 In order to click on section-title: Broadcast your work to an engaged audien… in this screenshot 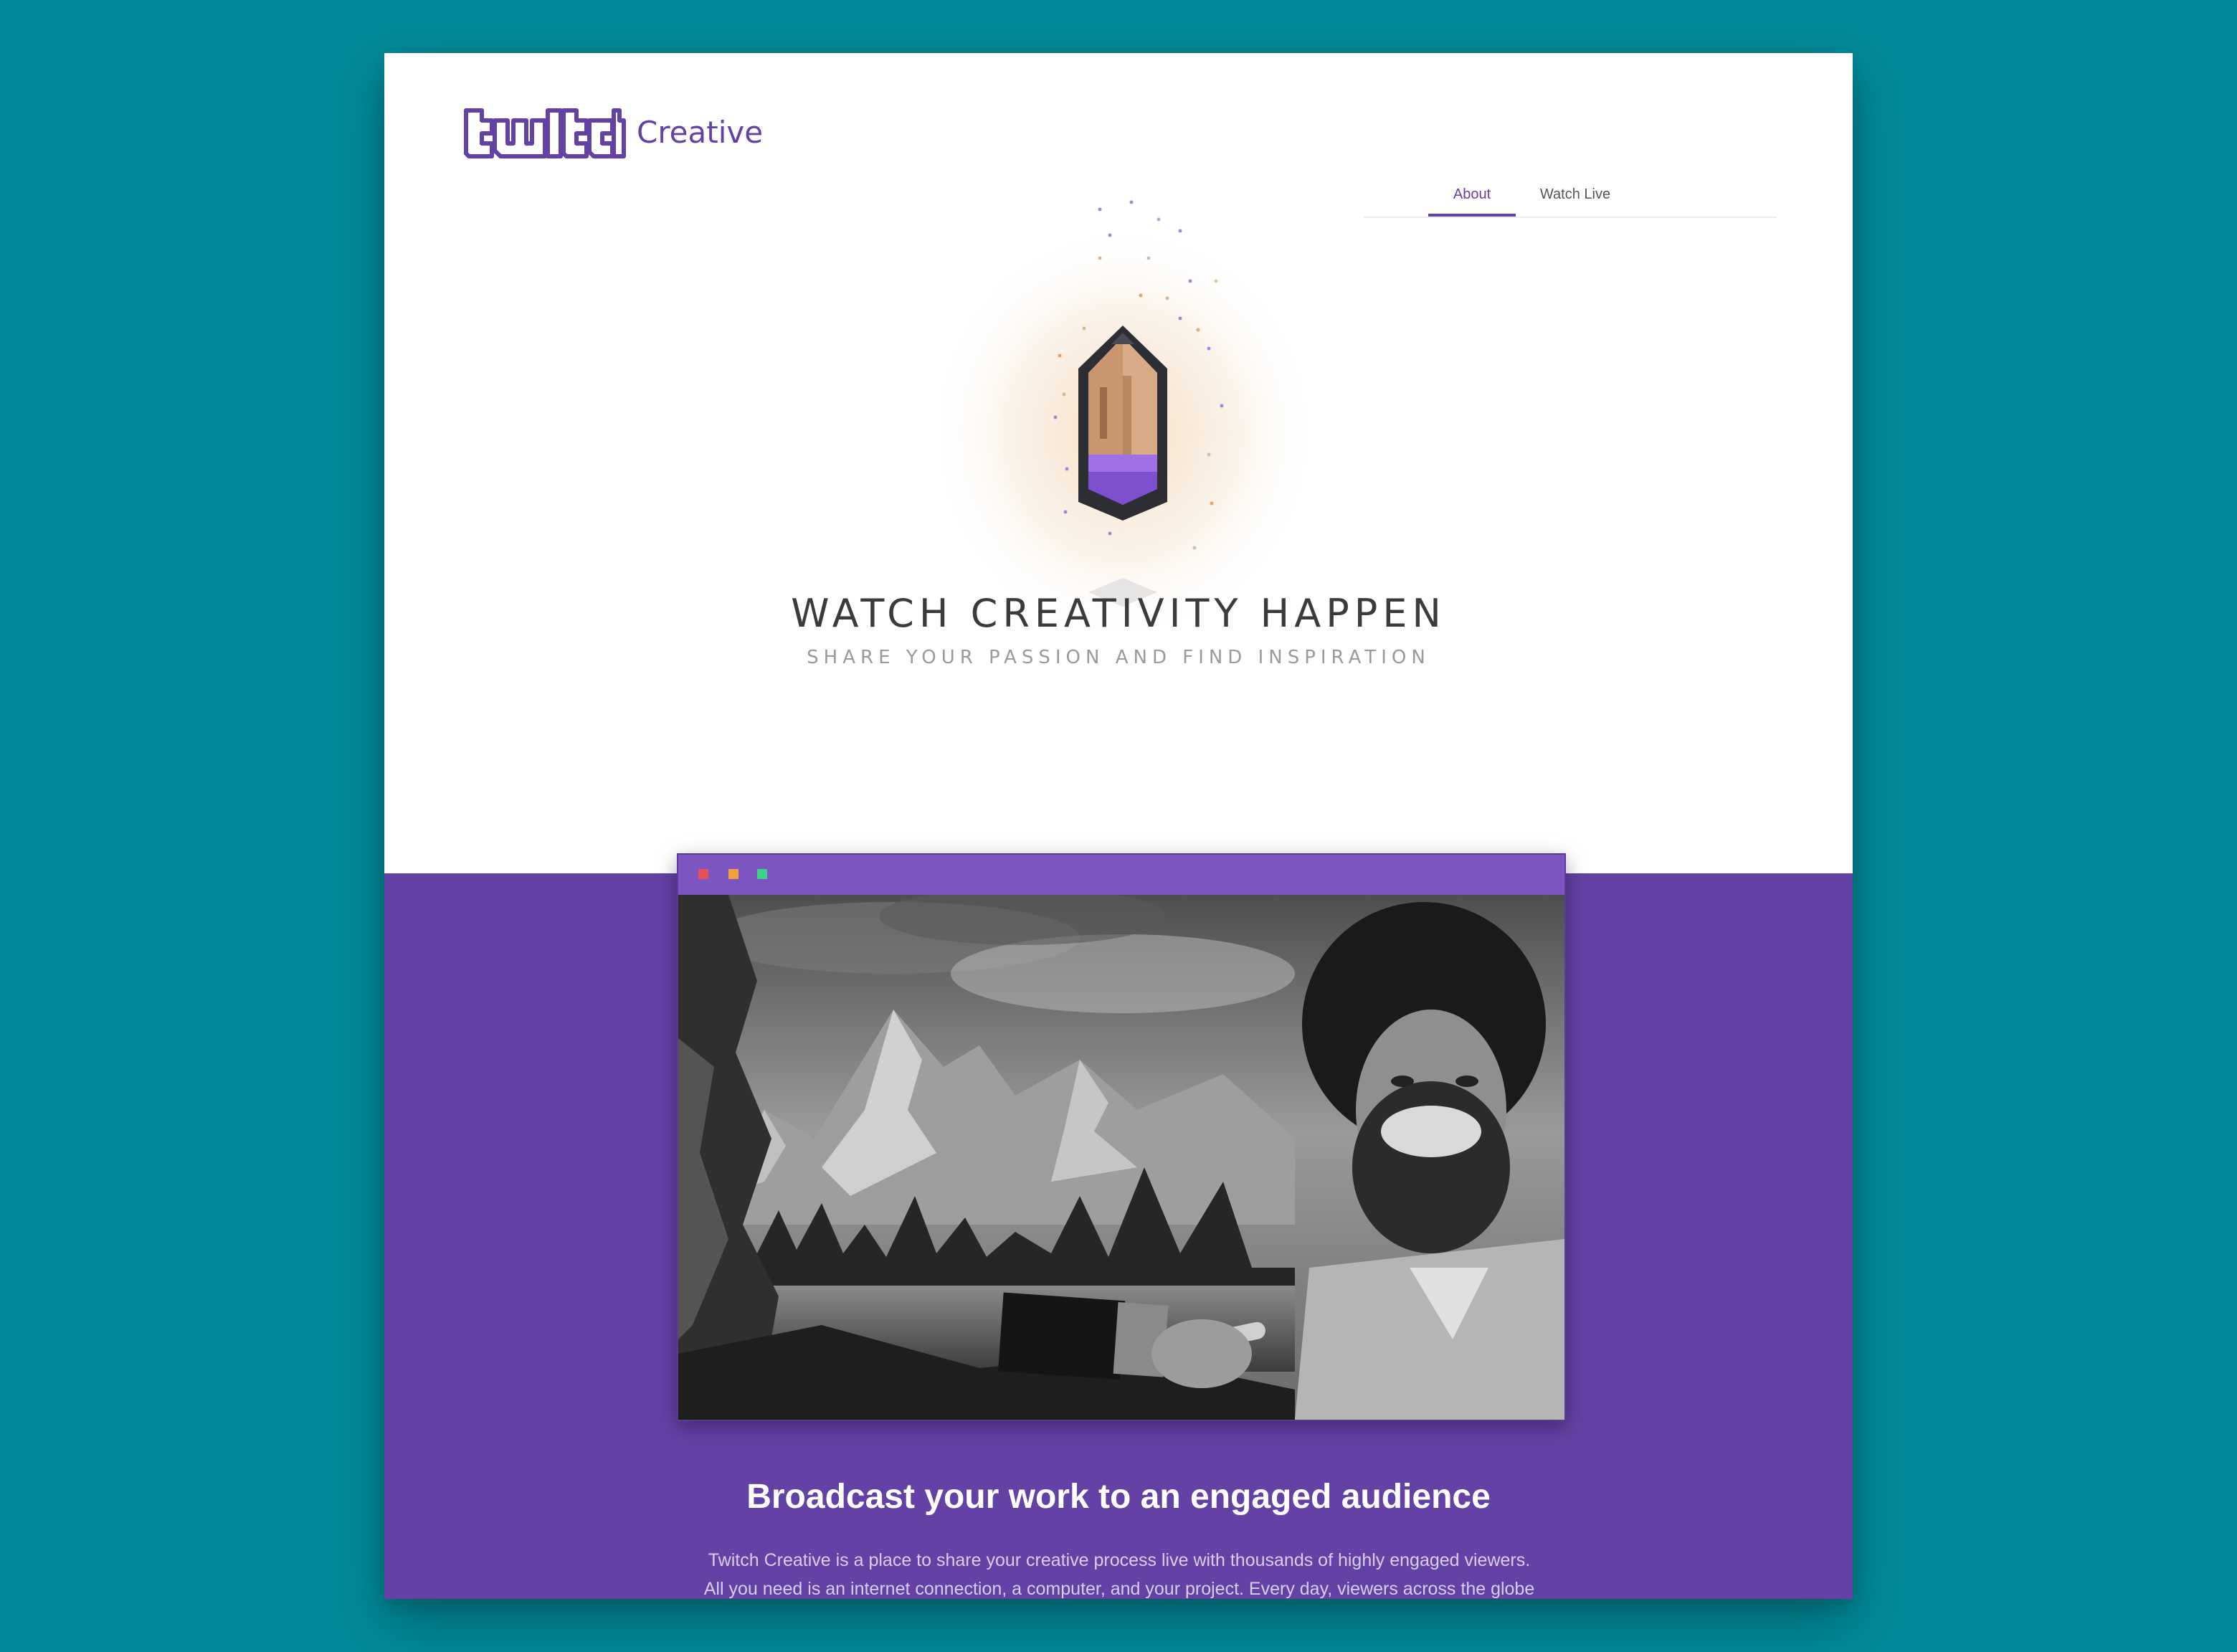, I will do `click(1118, 1497)`.